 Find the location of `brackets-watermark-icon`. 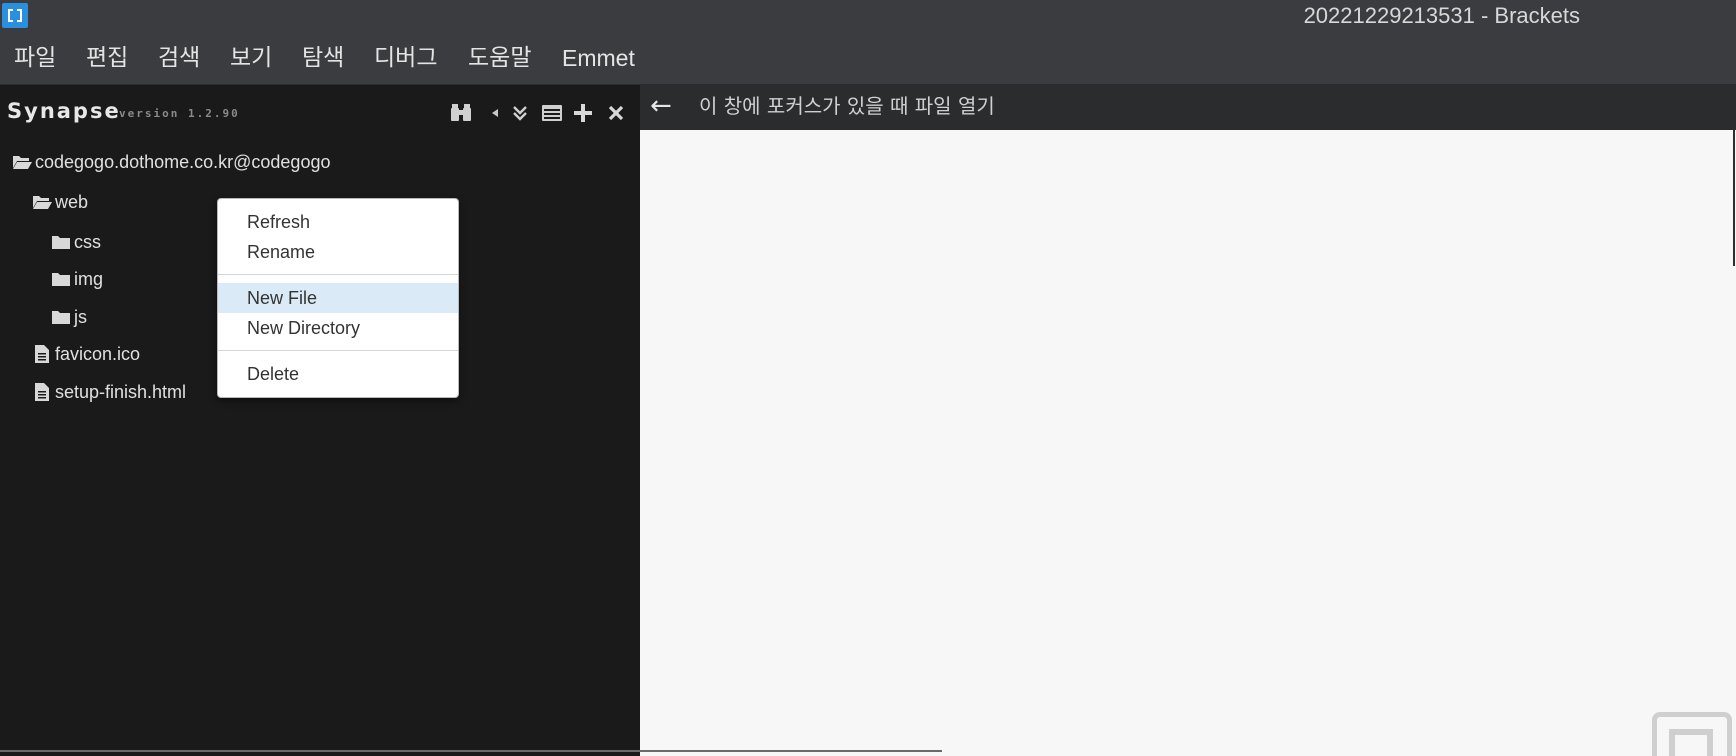

brackets-watermark-icon is located at coordinates (1692, 734).